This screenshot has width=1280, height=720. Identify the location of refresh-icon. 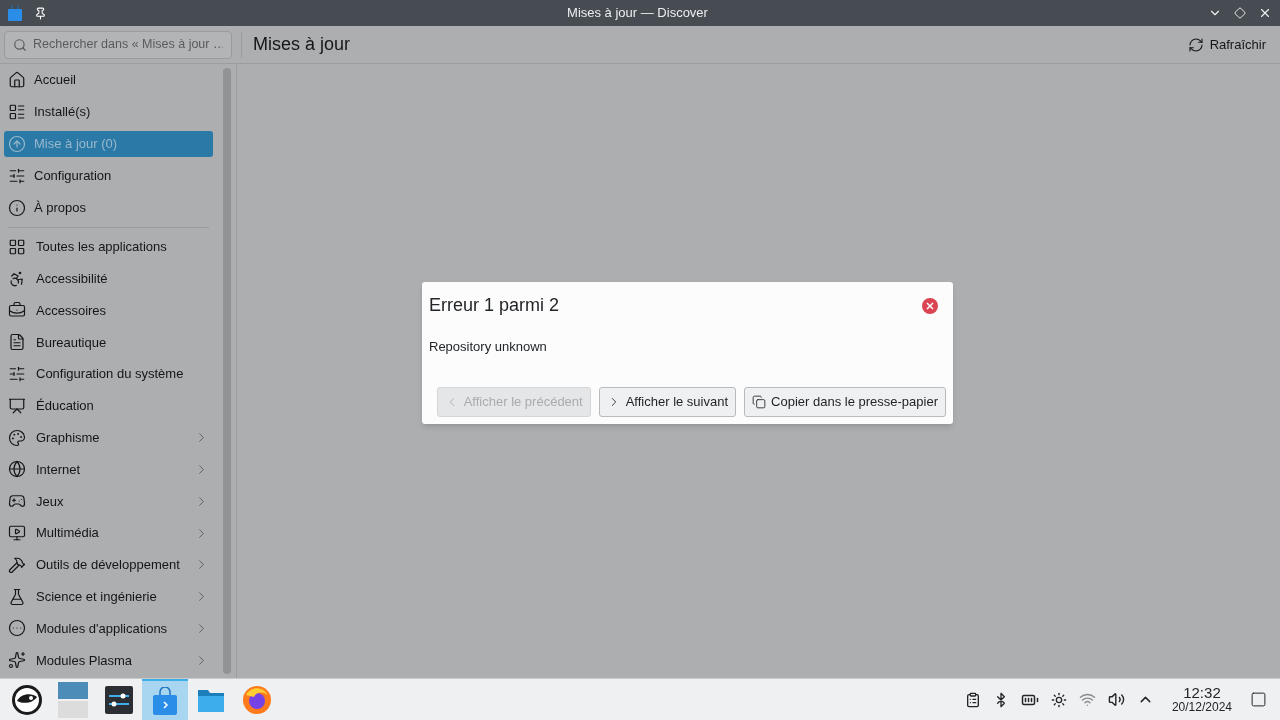
(1195, 44).